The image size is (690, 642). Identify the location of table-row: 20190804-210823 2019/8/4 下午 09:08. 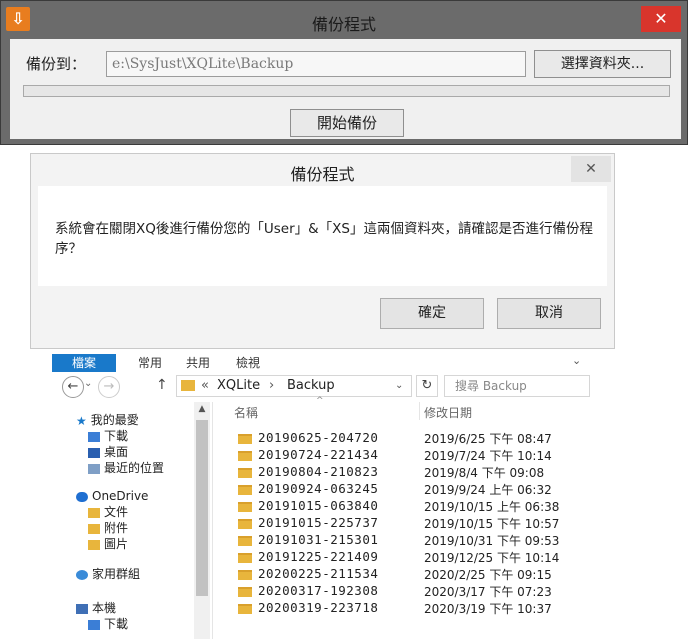
(403, 472).